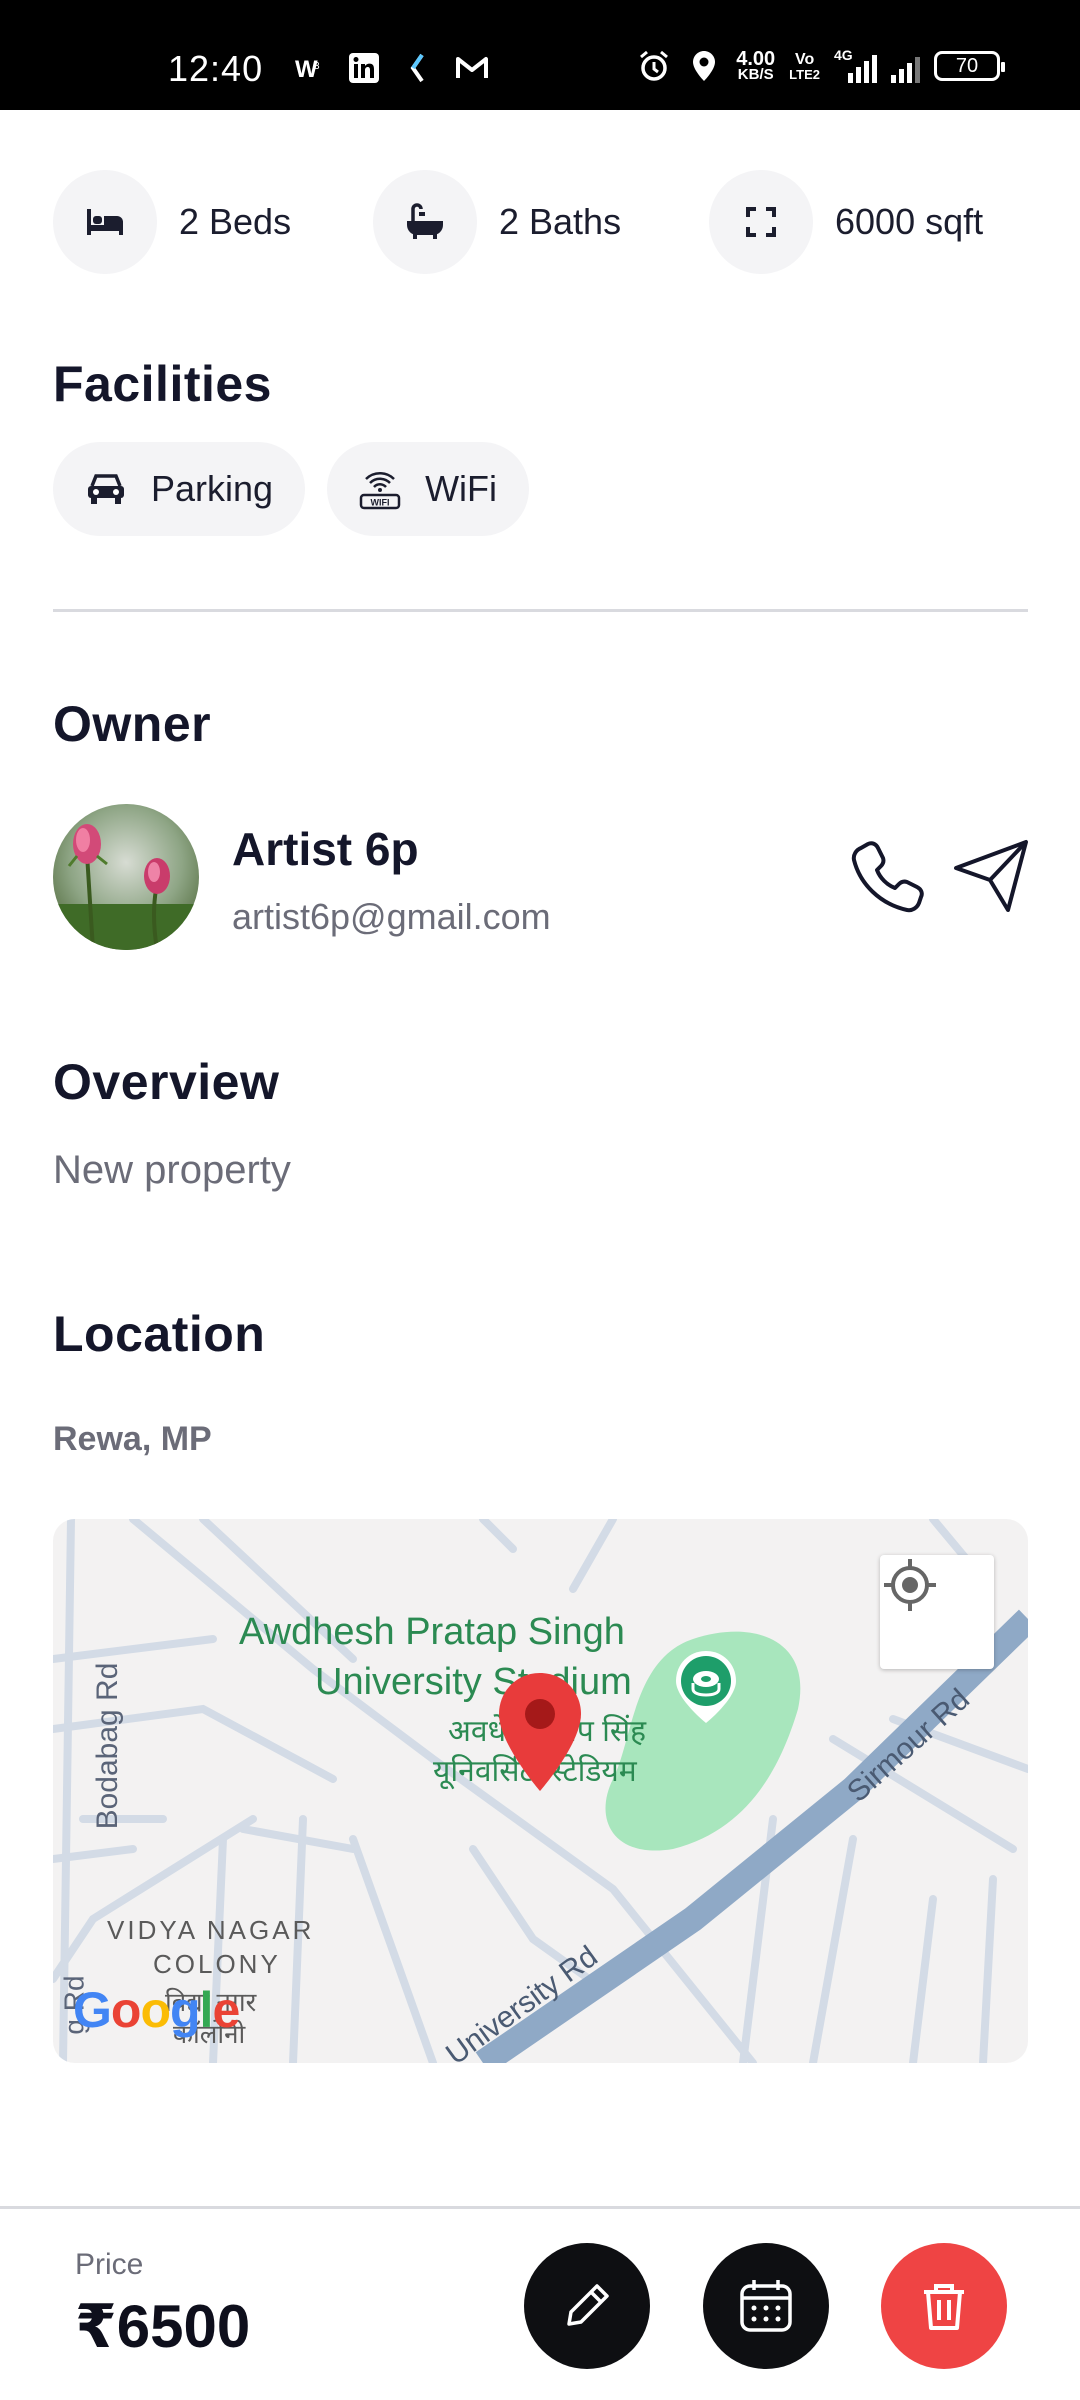 The height and width of the screenshot is (2400, 1080). What do you see at coordinates (432, 1632) in the screenshot?
I see `map-label-stadium-1: Awdhesh Pratap Singh` at bounding box center [432, 1632].